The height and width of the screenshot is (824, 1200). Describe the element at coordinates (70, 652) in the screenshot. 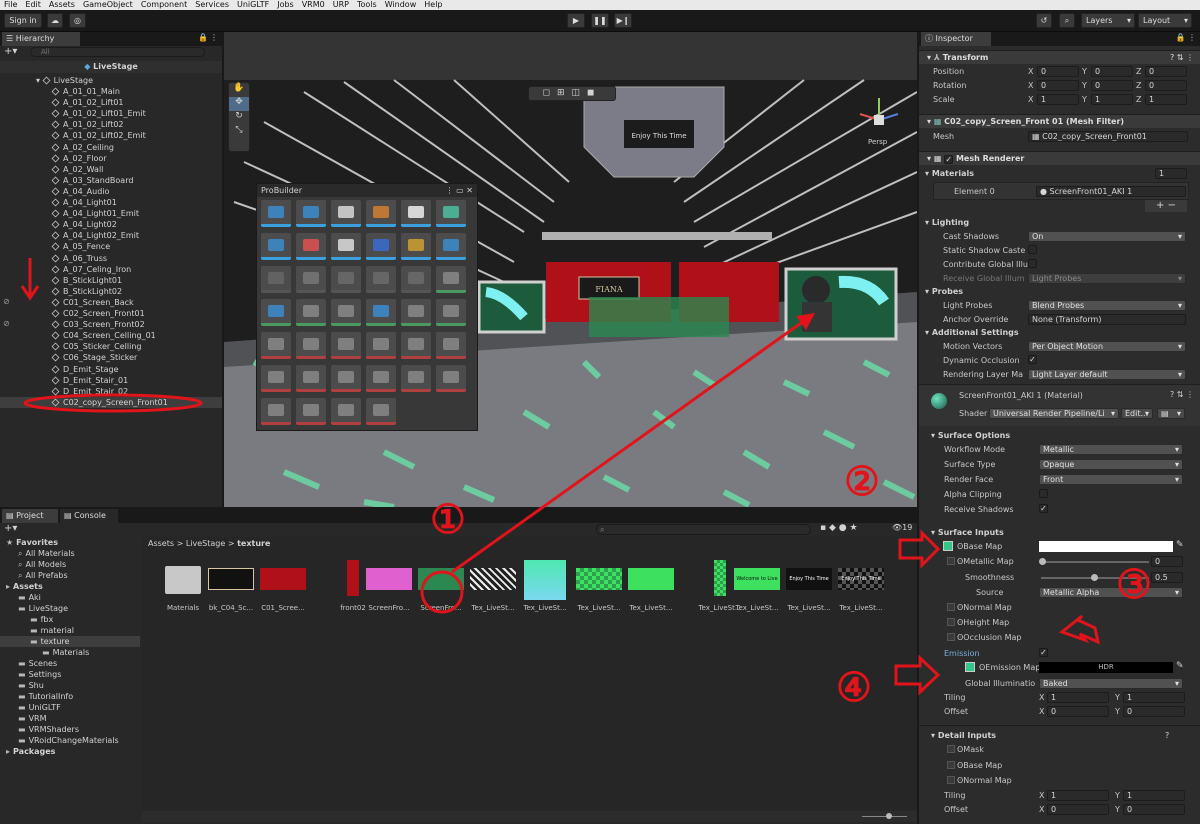

I see `project-tree-item: ▬ Materials` at that location.